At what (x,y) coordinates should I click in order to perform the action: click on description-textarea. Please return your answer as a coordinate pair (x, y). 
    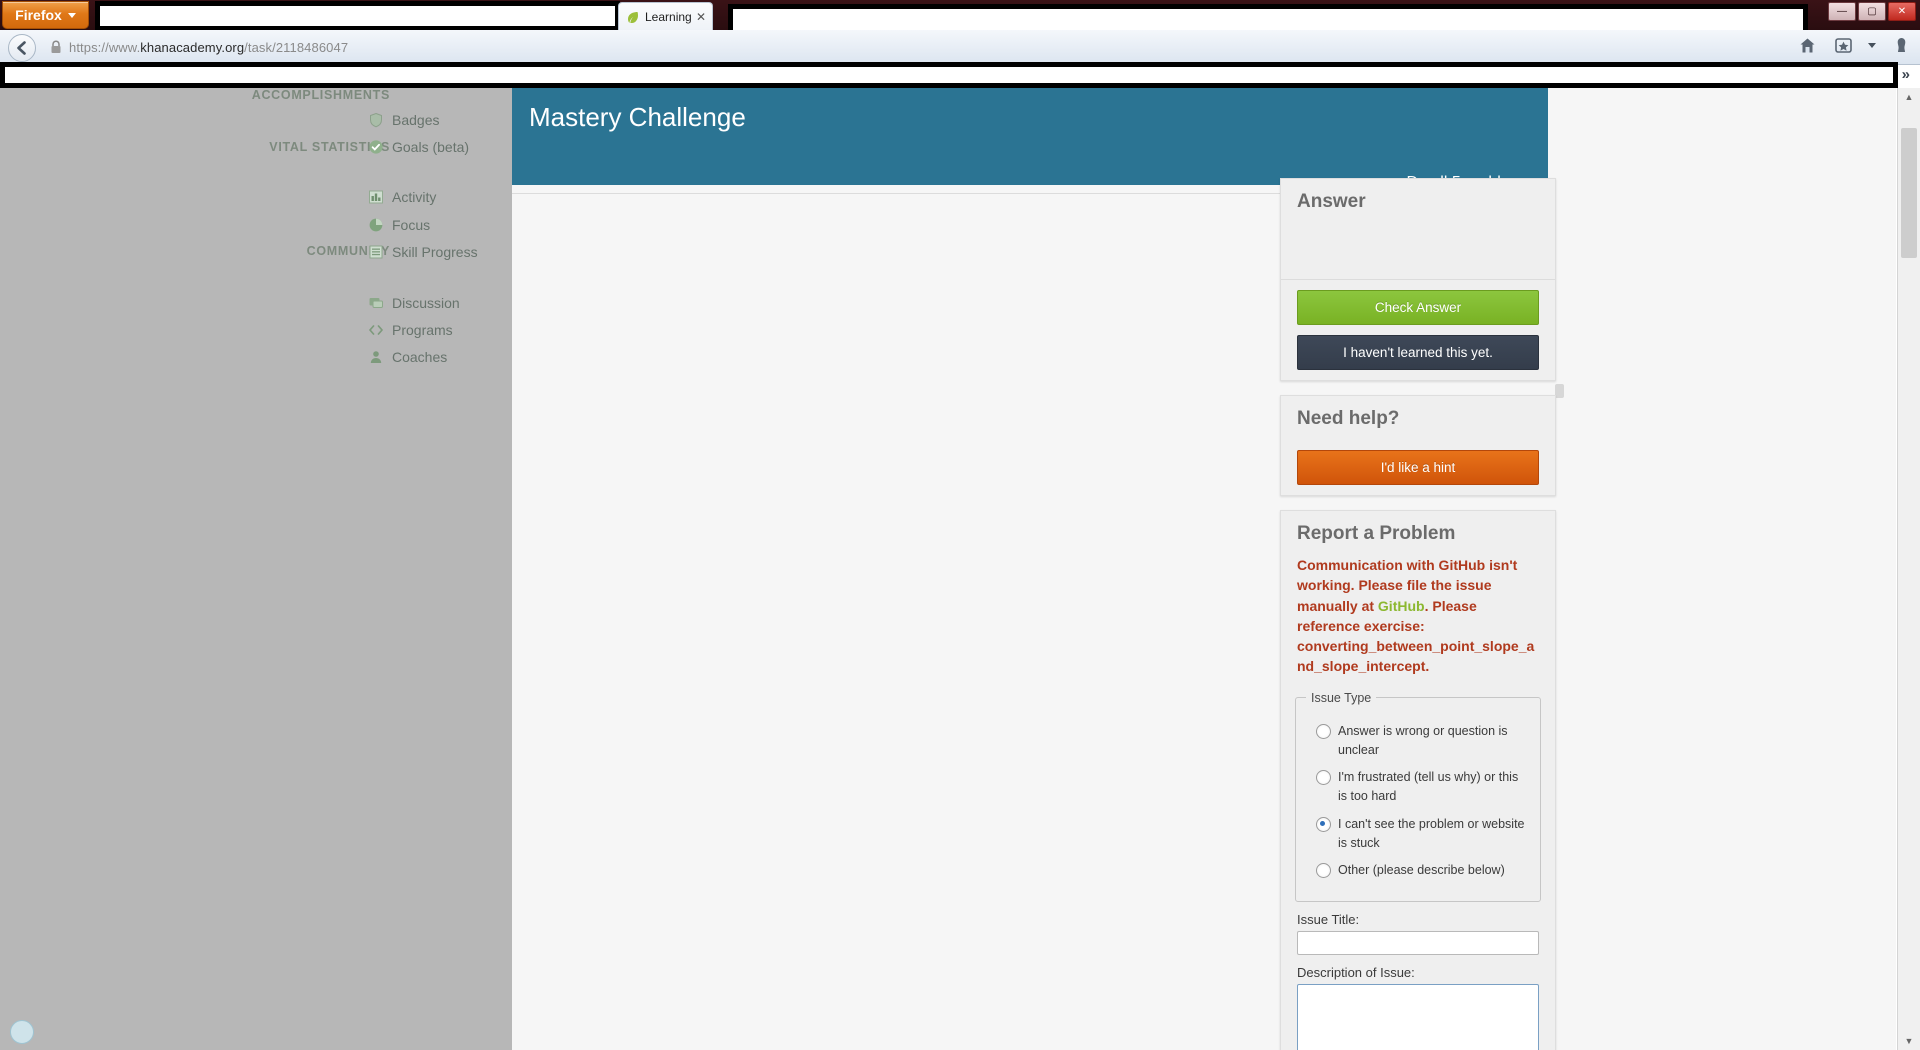
    Looking at the image, I should click on (1418, 1017).